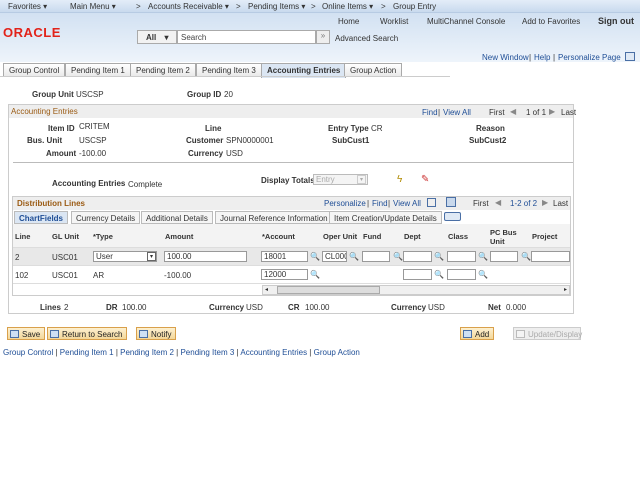 This screenshot has width=640, height=480. What do you see at coordinates (28, 352) in the screenshot?
I see `footer-group-control: Group Control` at bounding box center [28, 352].